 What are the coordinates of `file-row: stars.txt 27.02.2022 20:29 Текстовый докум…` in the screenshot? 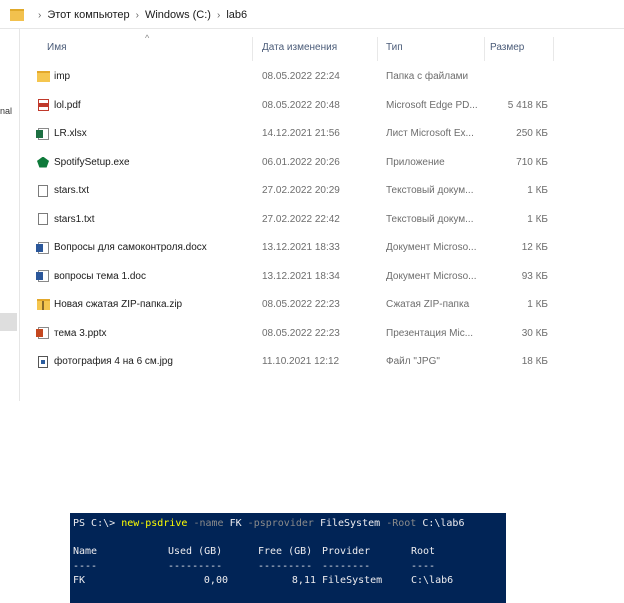 It's located at (296, 191).